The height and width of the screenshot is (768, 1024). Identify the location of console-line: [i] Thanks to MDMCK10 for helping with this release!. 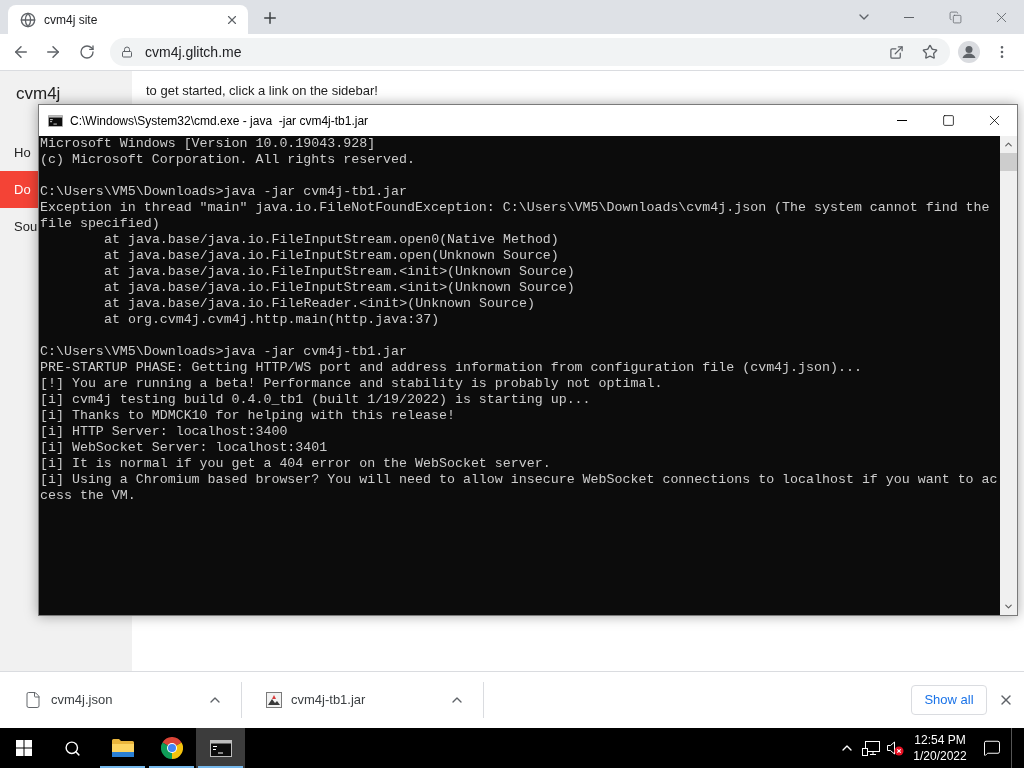
(247, 416).